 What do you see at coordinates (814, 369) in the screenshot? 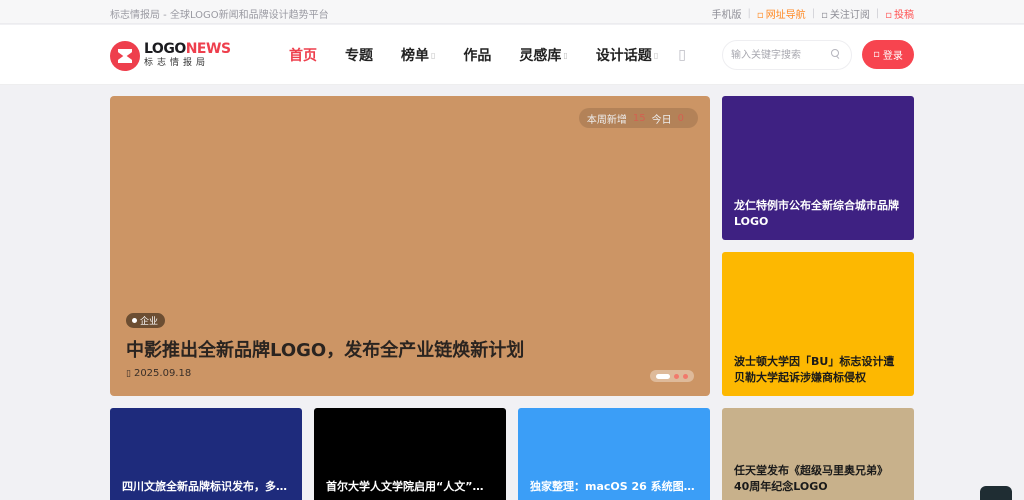
I see `article-title: 波士顿大学因「BU」标志设计遭贝勒大学起诉涉嫌商标侵权` at bounding box center [814, 369].